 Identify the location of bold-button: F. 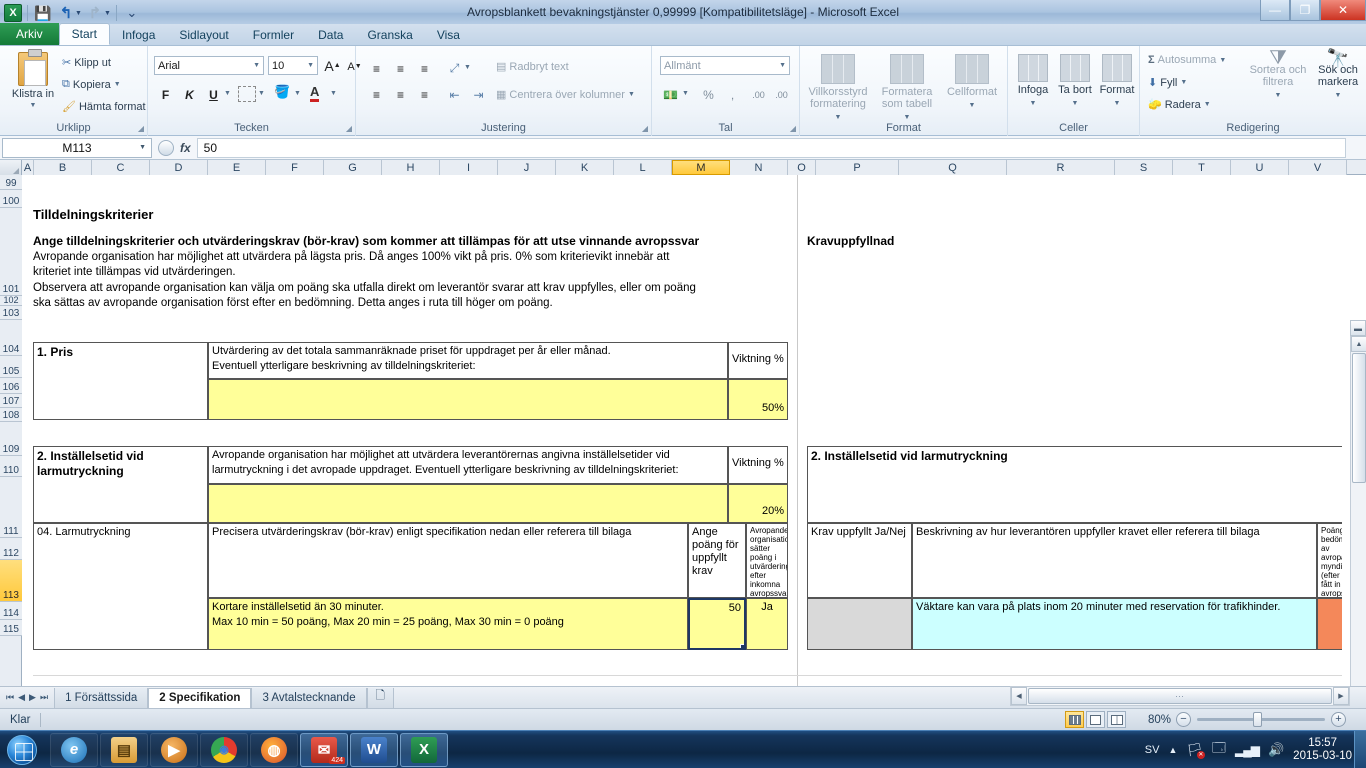
(165, 94).